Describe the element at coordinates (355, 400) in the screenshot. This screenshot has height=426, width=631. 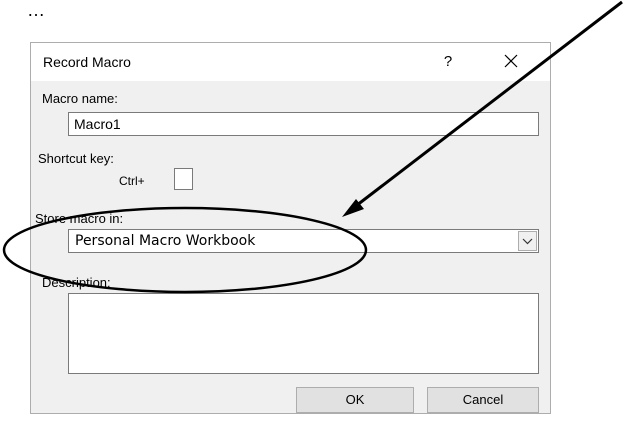
I see `ok-button: OK` at that location.